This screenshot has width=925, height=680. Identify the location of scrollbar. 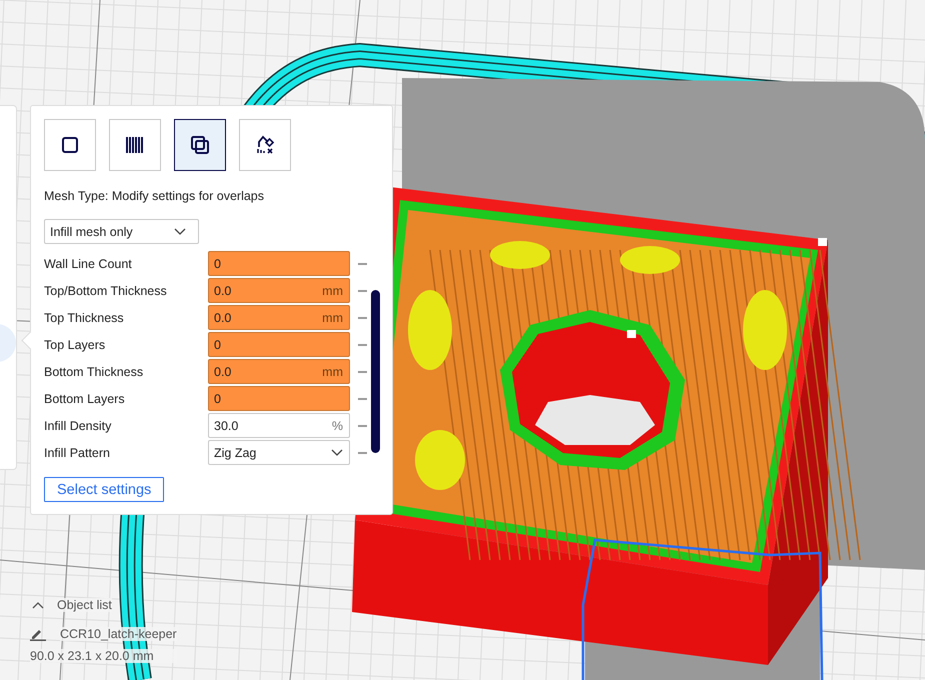
(375, 371).